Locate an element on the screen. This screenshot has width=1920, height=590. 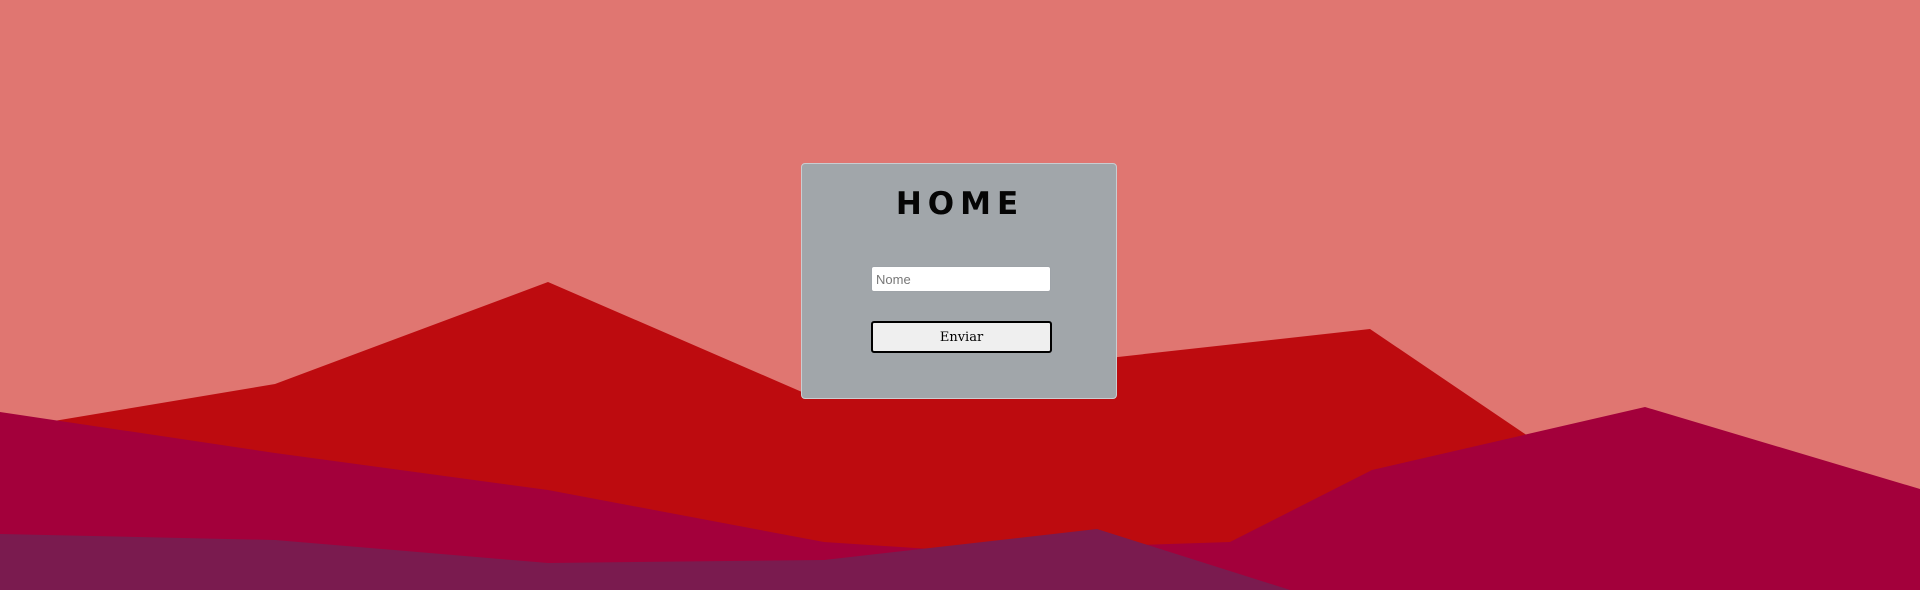
page-title: HOME is located at coordinates (960, 204).